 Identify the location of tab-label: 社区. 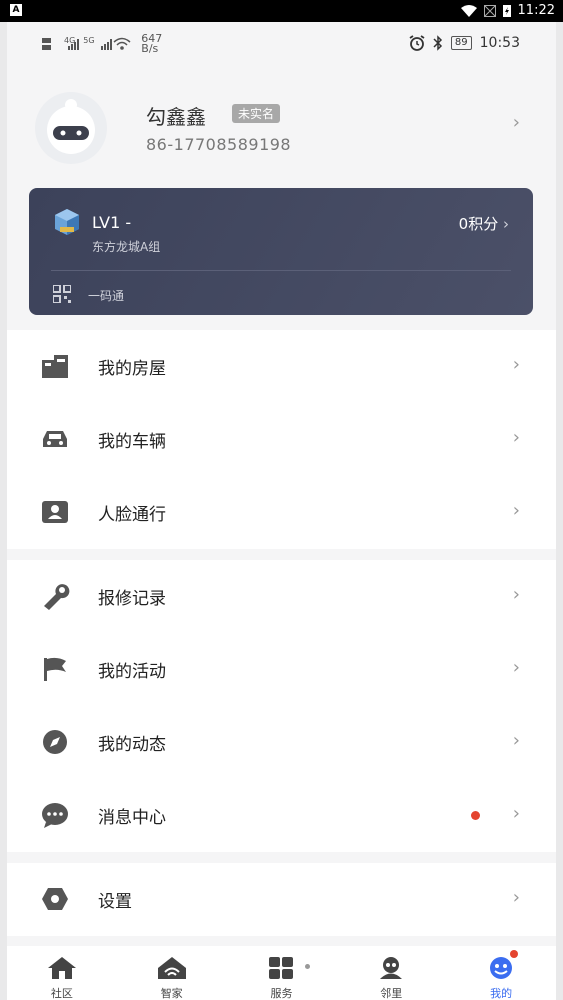
(61, 993).